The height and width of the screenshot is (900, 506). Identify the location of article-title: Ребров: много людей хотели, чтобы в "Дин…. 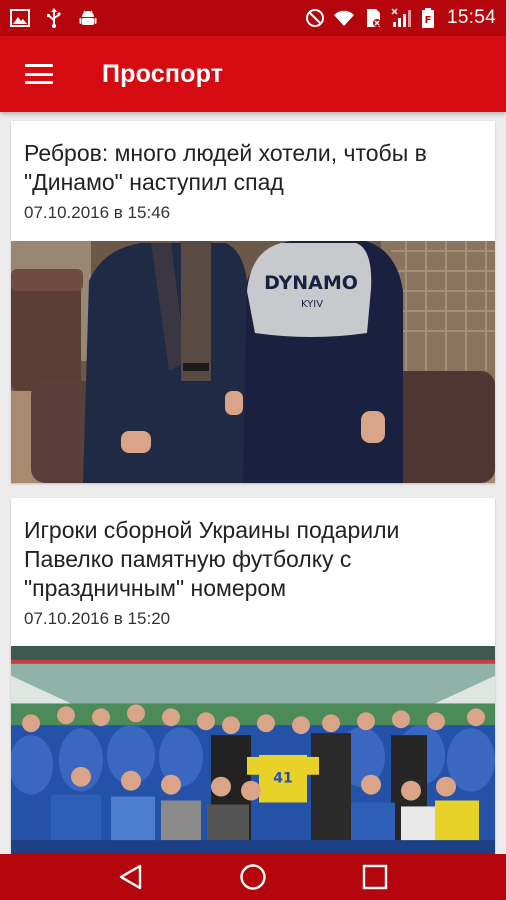
(253, 168).